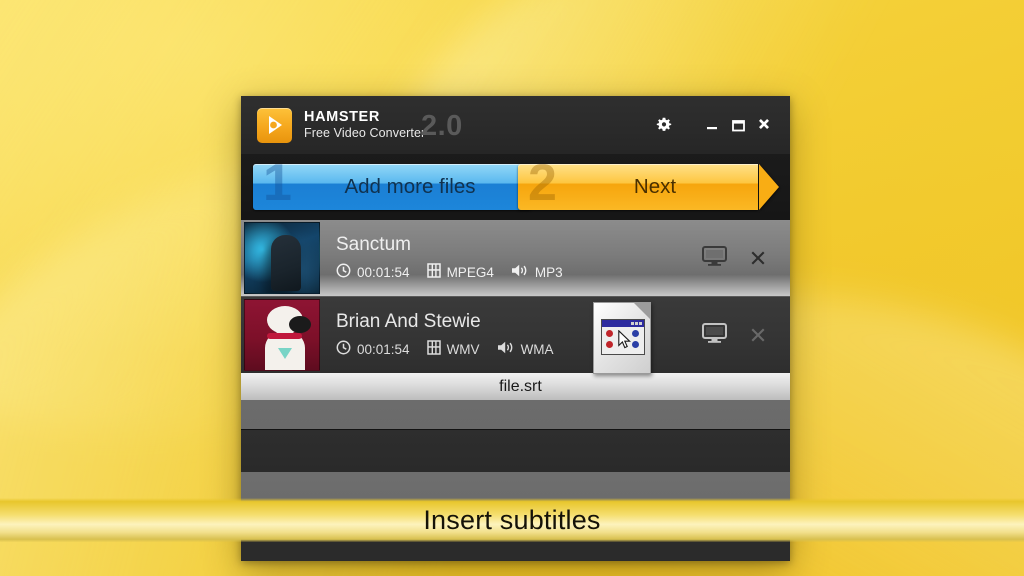 The height and width of the screenshot is (576, 1024). What do you see at coordinates (664, 125) in the screenshot?
I see `gear-icon` at bounding box center [664, 125].